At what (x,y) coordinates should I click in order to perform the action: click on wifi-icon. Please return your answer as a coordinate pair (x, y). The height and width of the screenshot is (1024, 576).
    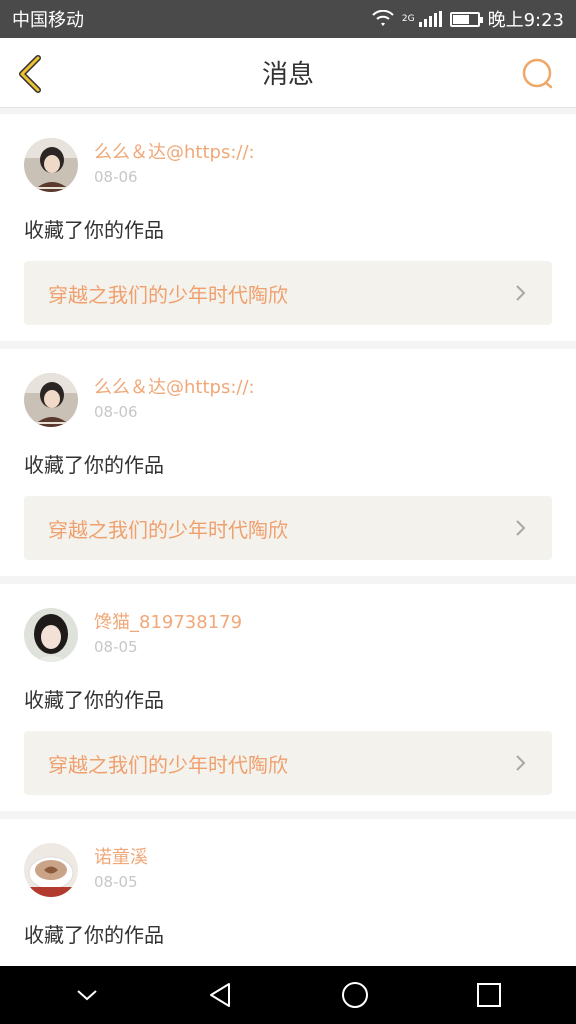
    Looking at the image, I should click on (383, 18).